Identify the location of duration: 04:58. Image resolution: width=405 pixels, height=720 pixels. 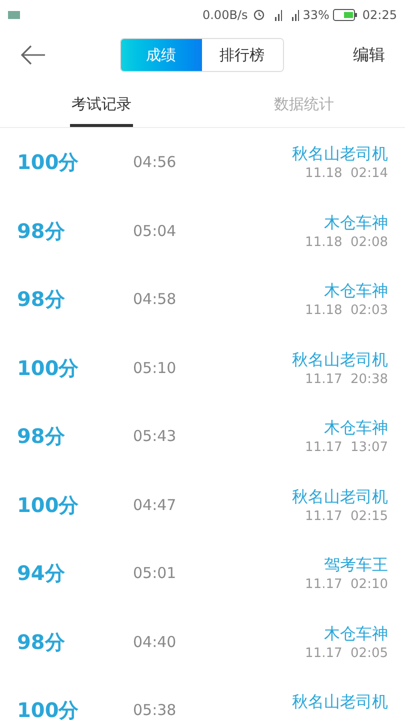
(154, 299).